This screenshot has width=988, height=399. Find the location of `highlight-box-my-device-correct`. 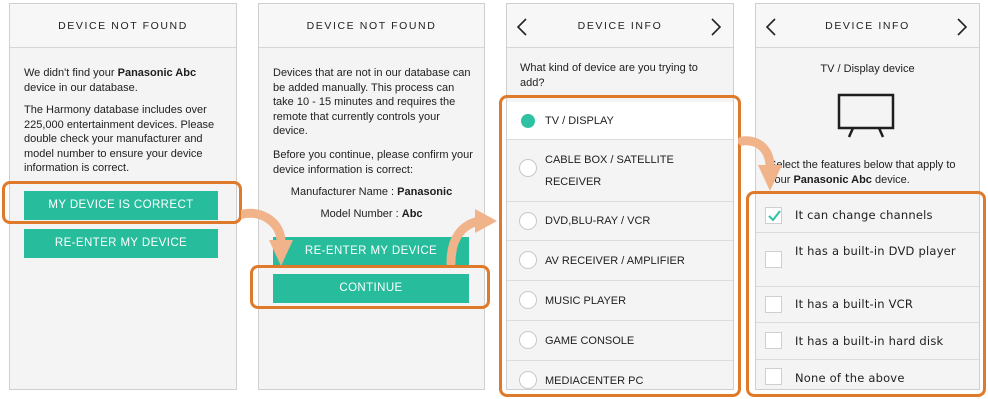

highlight-box-my-device-correct is located at coordinates (122, 202).